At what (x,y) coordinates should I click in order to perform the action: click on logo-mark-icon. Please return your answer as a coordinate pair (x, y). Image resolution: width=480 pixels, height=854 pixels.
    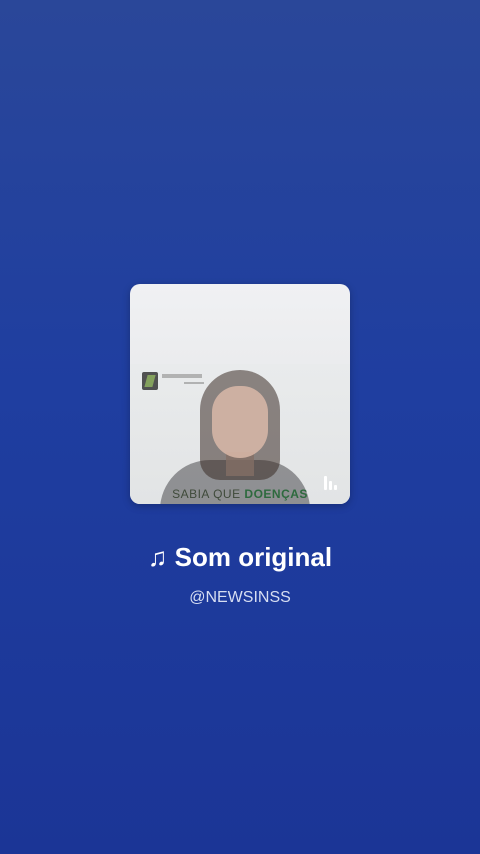
    Looking at the image, I should click on (150, 381).